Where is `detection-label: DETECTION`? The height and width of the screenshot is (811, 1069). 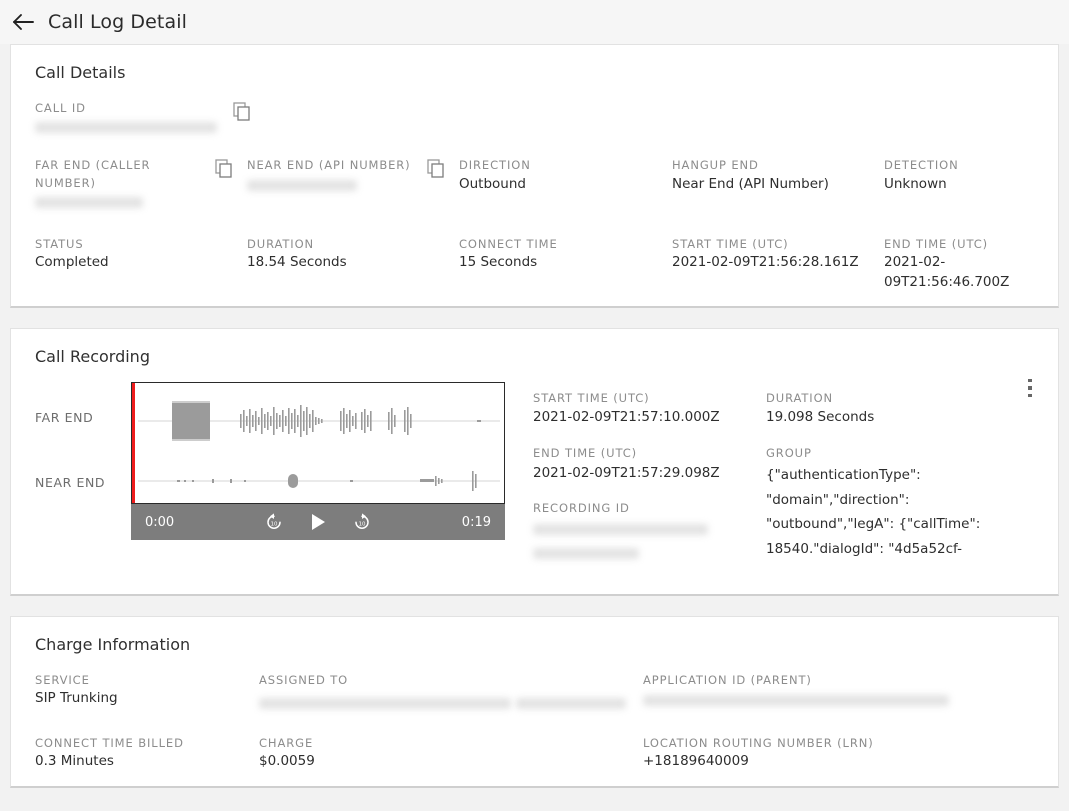 detection-label: DETECTION is located at coordinates (921, 165).